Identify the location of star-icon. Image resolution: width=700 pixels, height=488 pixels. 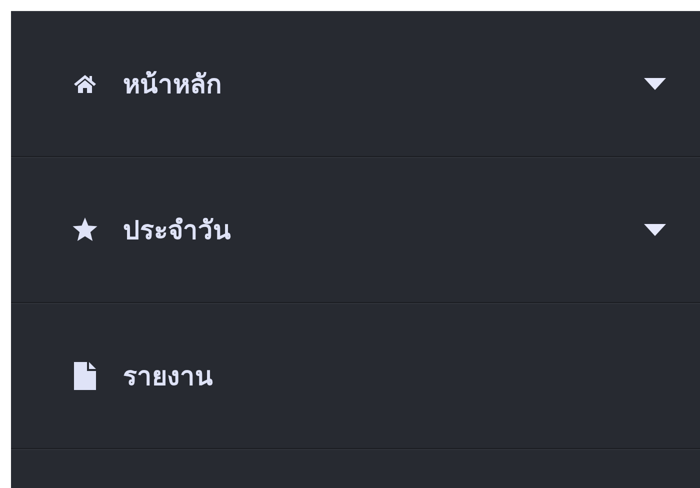
(85, 229).